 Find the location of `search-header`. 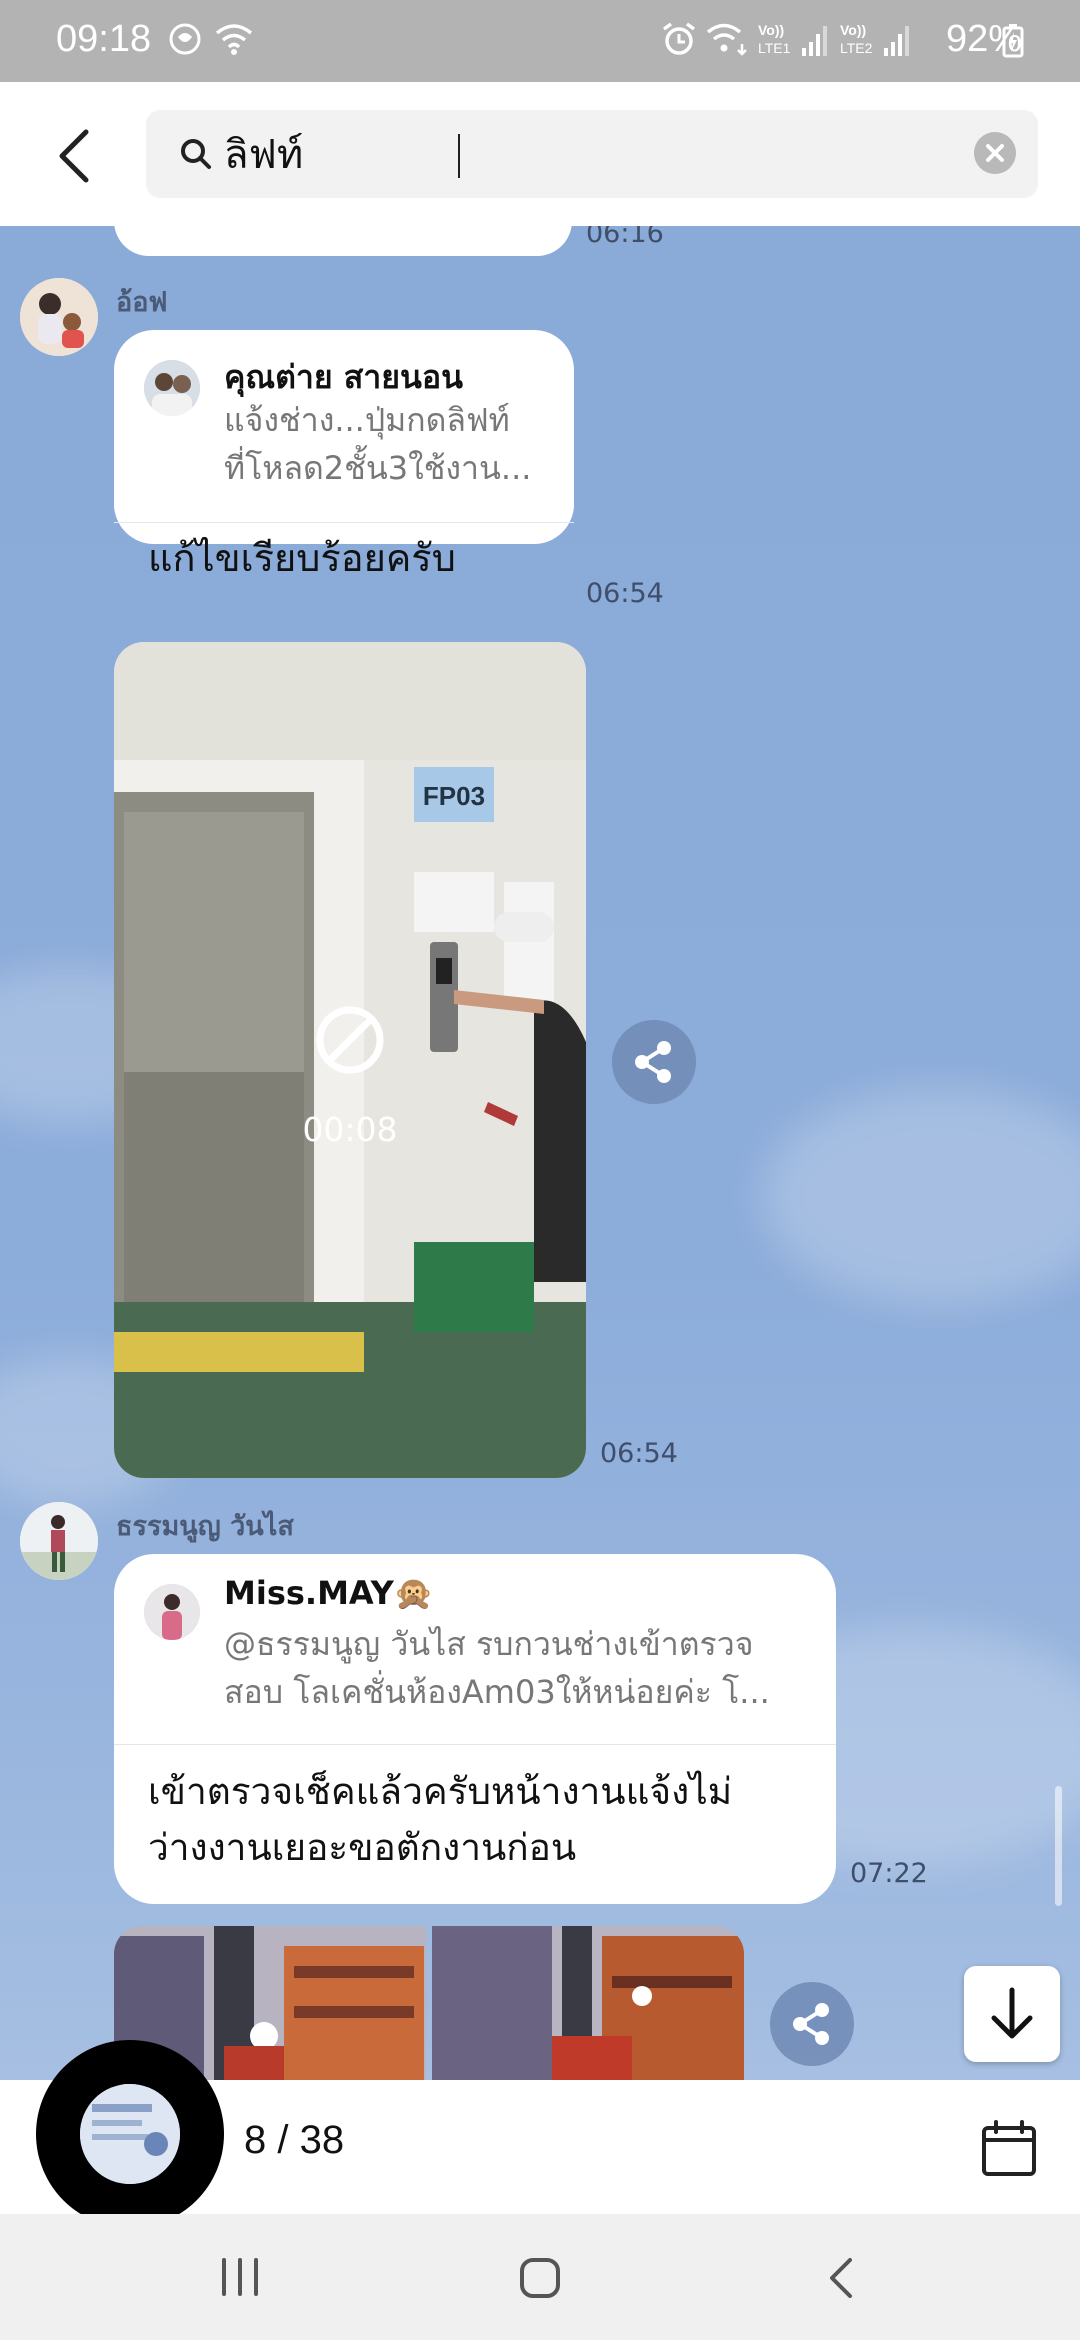

search-header is located at coordinates (540, 154).